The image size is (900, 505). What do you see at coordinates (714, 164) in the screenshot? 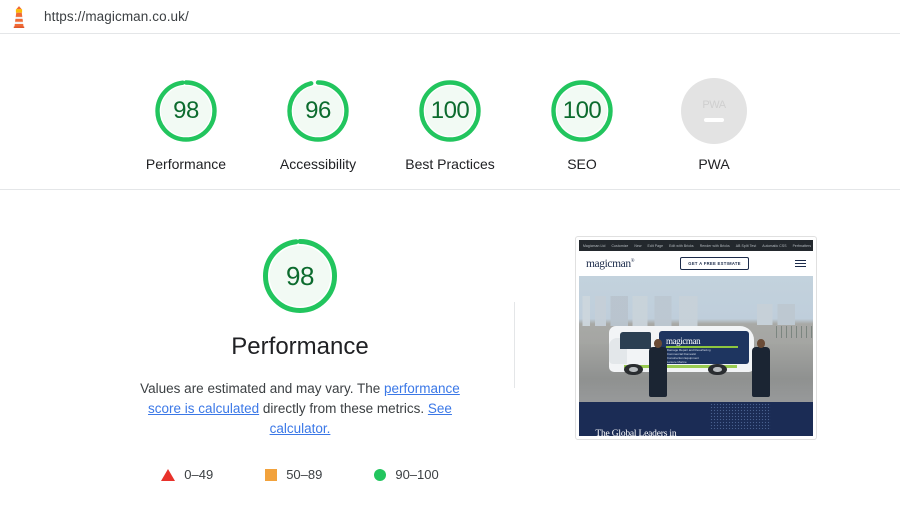
I see `score-label: PWA` at bounding box center [714, 164].